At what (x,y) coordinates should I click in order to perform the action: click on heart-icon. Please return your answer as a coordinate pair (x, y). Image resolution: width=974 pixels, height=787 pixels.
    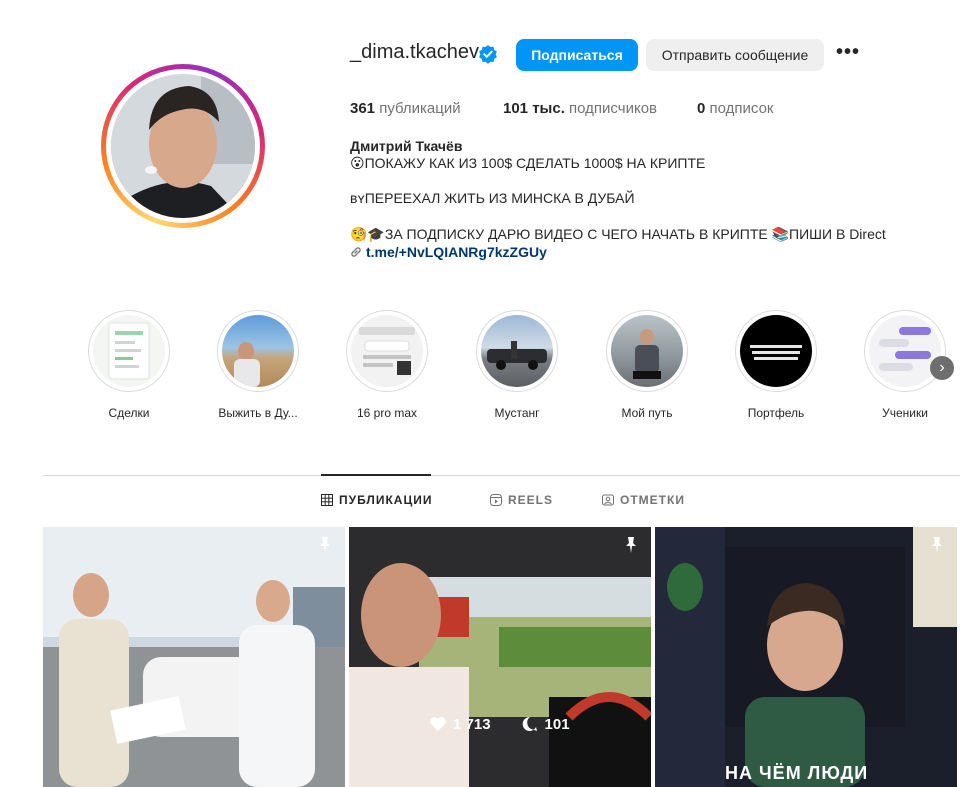
    Looking at the image, I should click on (438, 724).